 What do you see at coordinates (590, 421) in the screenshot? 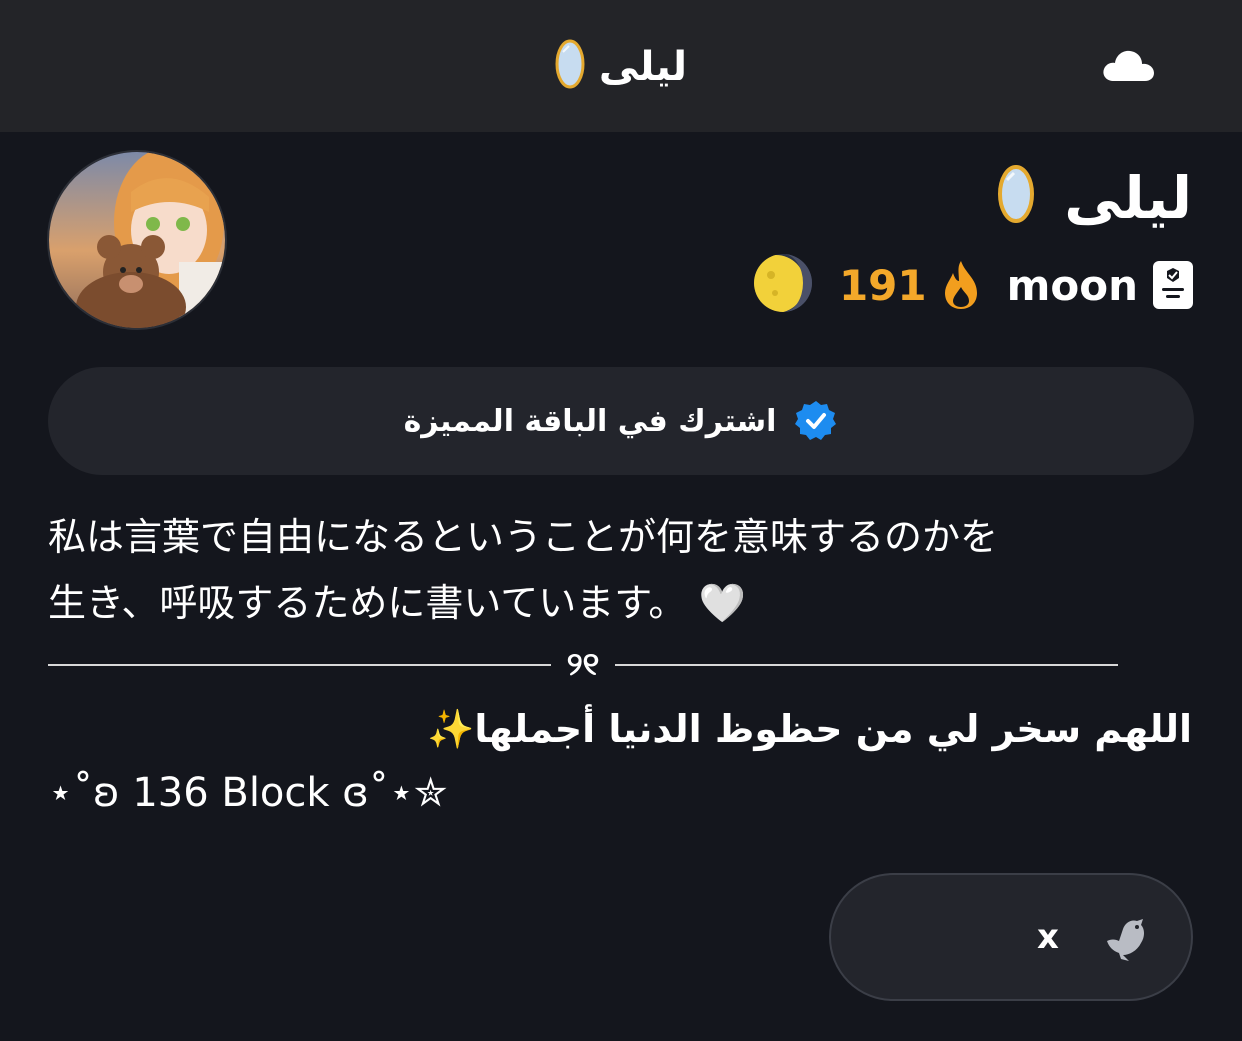
I see `subscribe-label: اشترك في الباقة المميزة` at bounding box center [590, 421].